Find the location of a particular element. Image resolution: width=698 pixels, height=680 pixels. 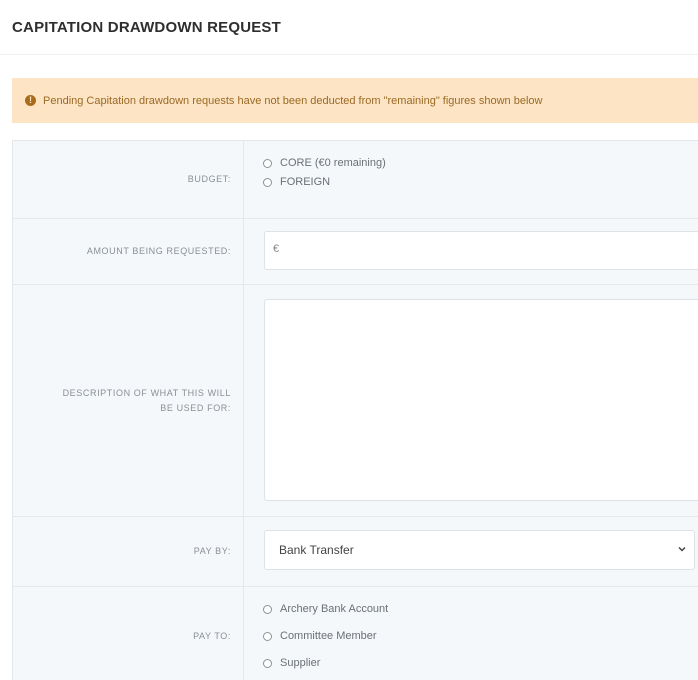

chevron-down-icon is located at coordinates (682, 549).